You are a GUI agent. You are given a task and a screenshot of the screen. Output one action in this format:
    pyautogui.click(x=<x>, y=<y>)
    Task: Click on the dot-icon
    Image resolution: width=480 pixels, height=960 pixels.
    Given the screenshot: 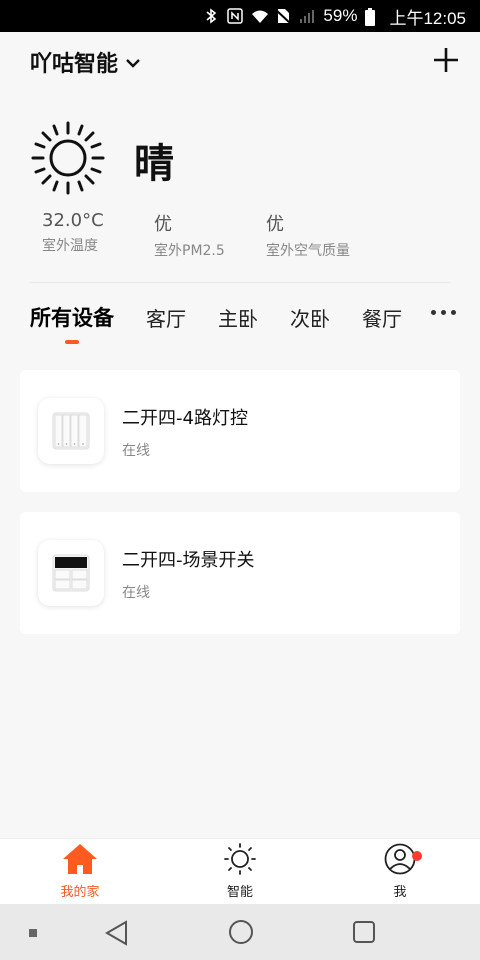 What is the action you would take?
    pyautogui.click(x=33, y=933)
    